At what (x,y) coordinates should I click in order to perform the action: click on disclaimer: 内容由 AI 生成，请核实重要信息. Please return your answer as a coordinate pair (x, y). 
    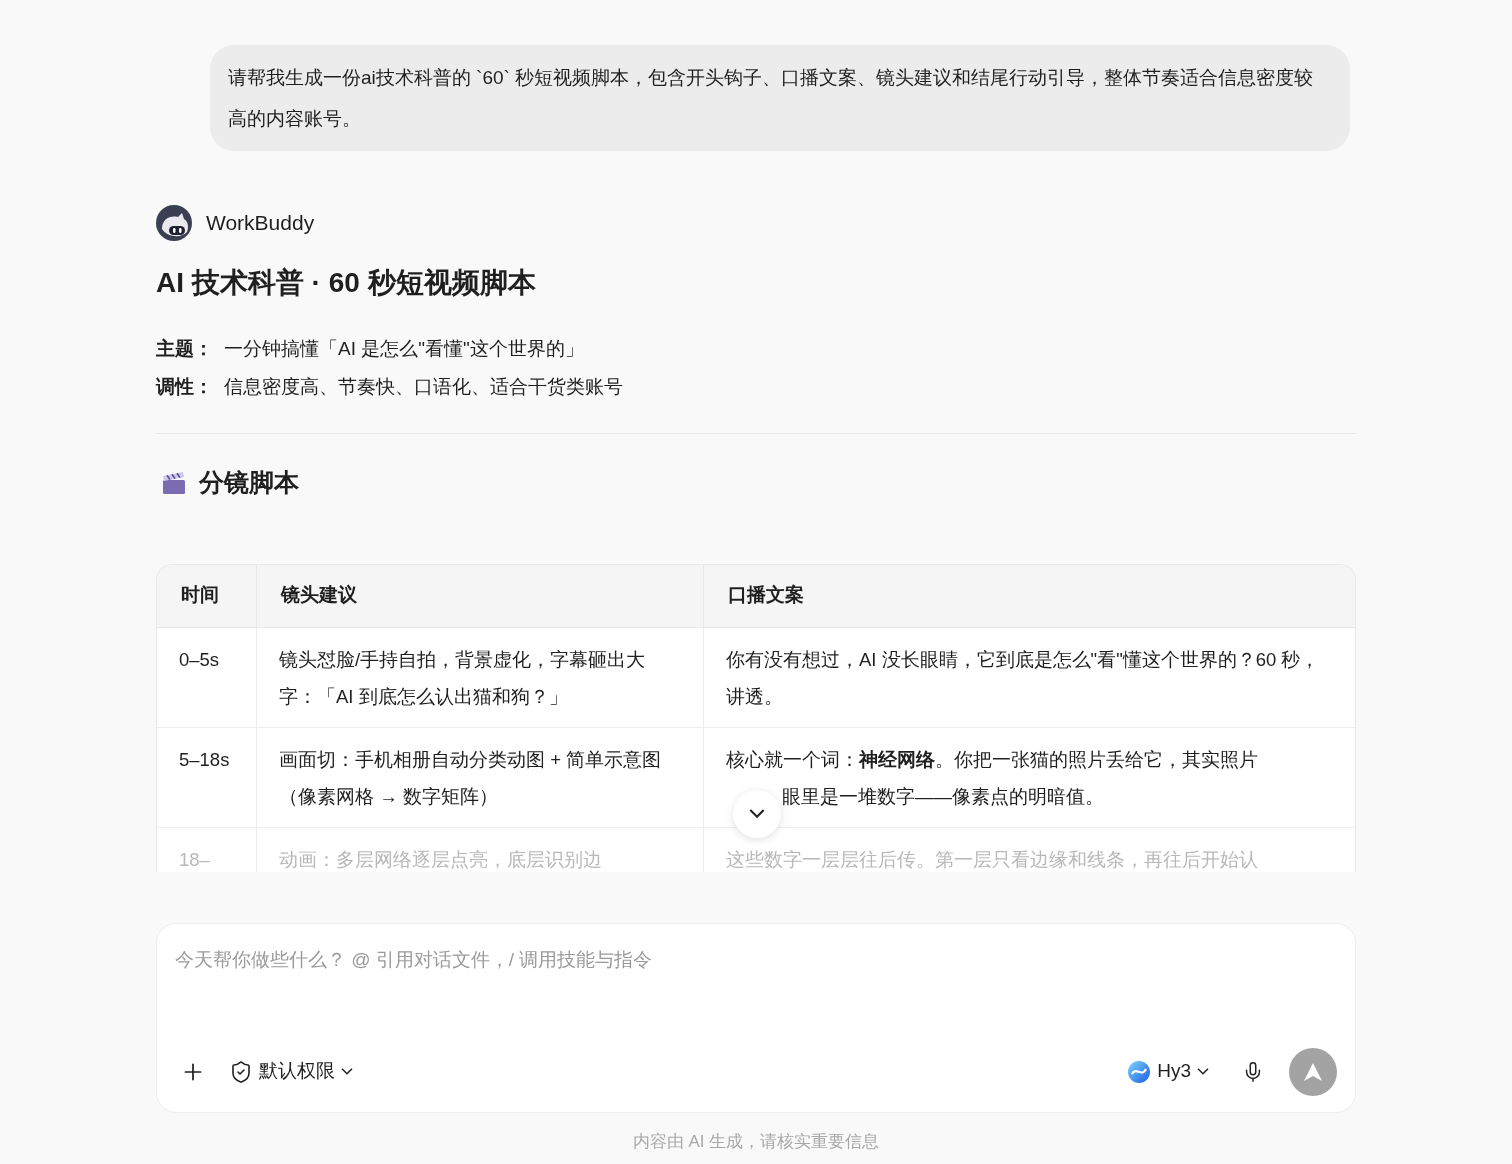
    Looking at the image, I should click on (756, 1141).